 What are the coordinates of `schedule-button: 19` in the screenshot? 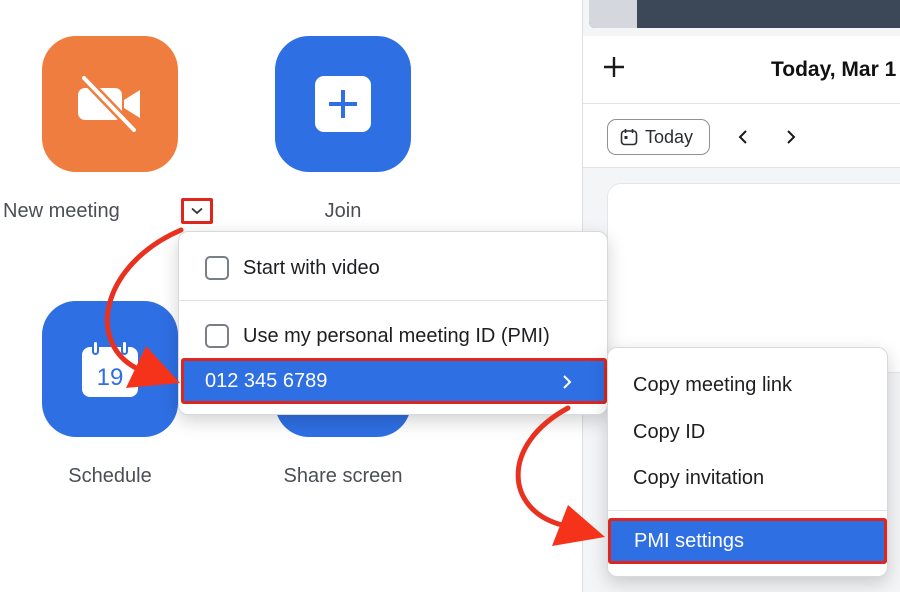 It's located at (110, 369).